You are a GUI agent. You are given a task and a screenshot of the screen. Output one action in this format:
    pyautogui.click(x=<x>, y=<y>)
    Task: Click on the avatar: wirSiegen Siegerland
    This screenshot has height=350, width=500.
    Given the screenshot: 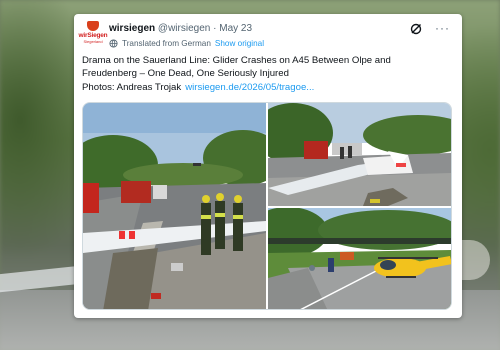 What is the action you would take?
    pyautogui.click(x=93, y=34)
    